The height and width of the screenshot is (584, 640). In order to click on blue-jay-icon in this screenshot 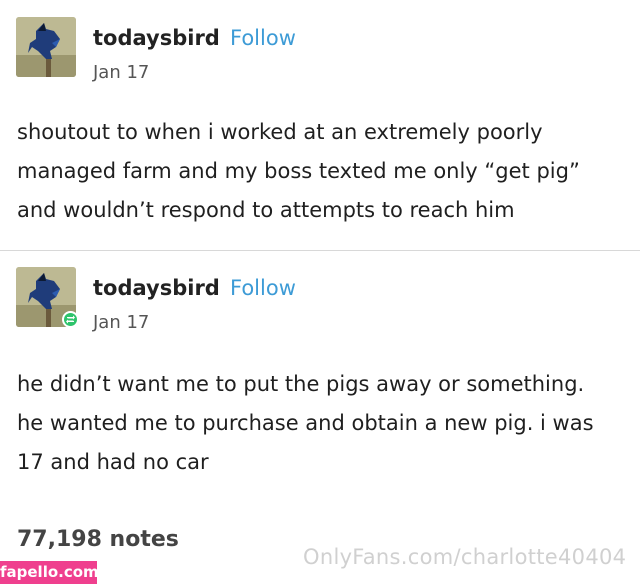, I will do `click(46, 47)`.